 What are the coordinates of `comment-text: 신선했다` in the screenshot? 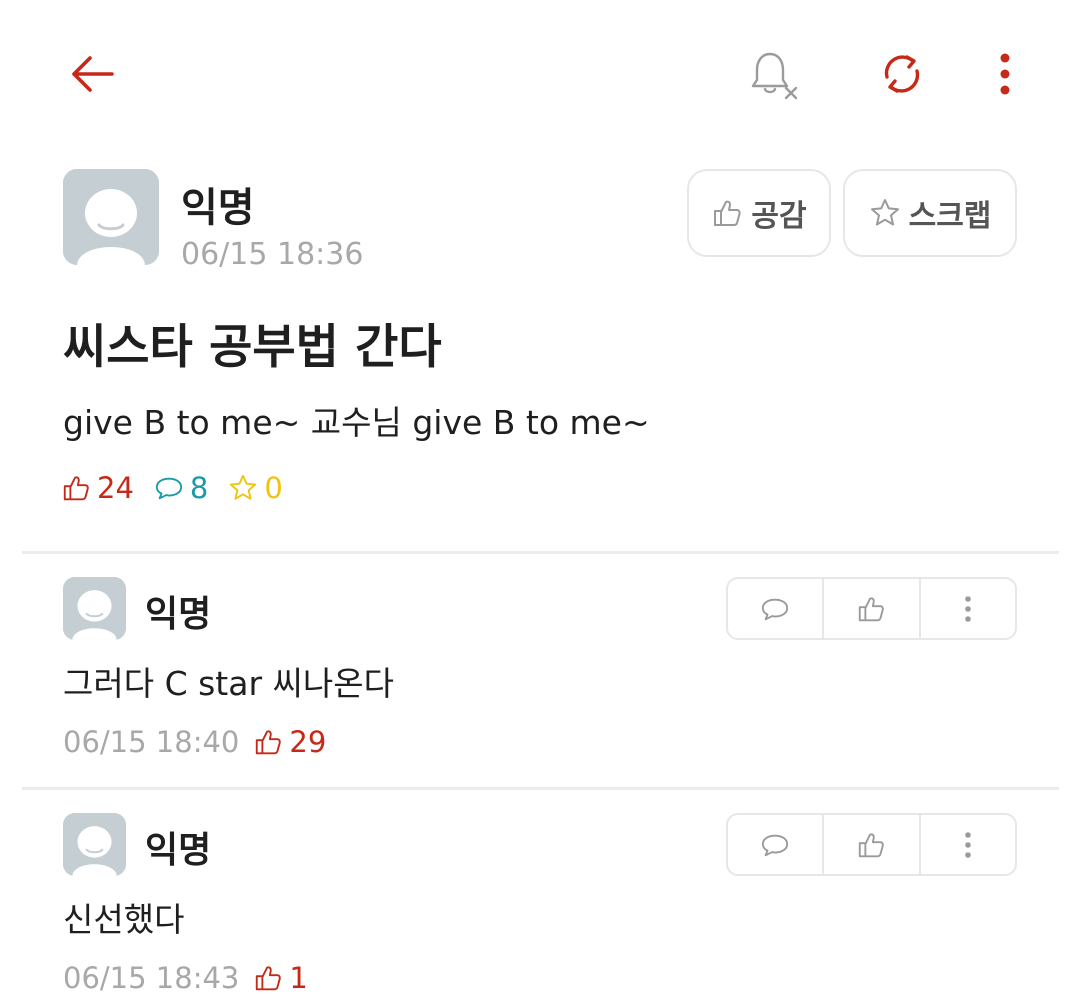 It's located at (124, 919).